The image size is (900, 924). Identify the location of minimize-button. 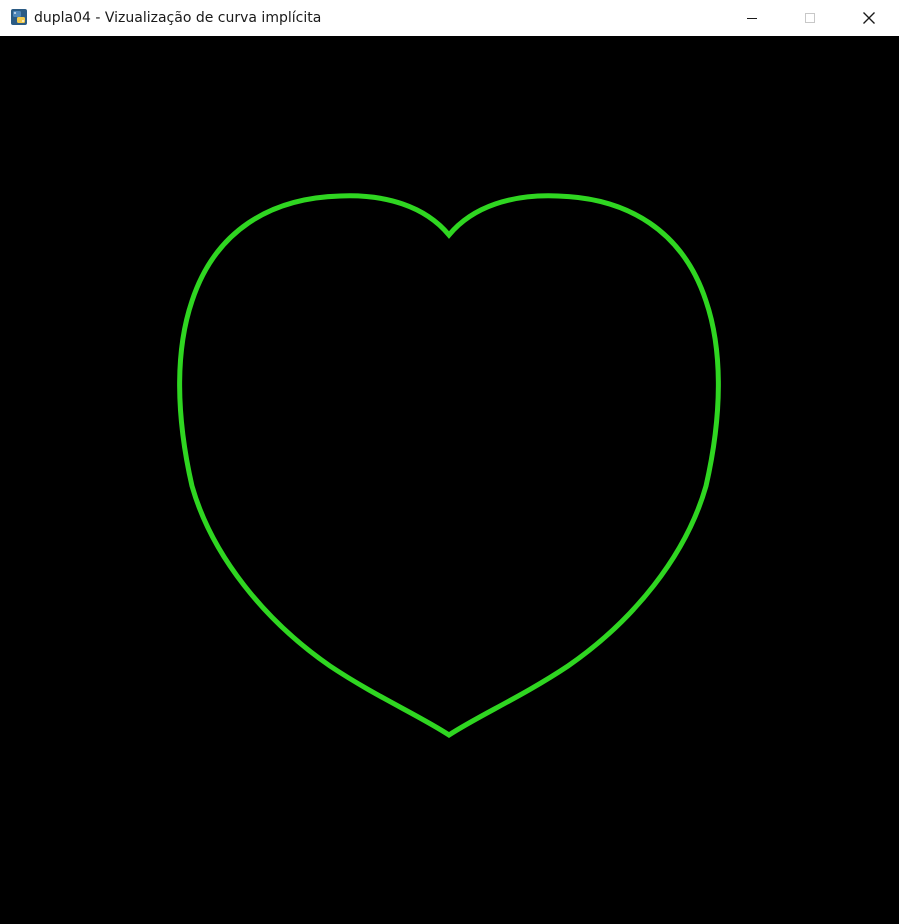
(752, 18).